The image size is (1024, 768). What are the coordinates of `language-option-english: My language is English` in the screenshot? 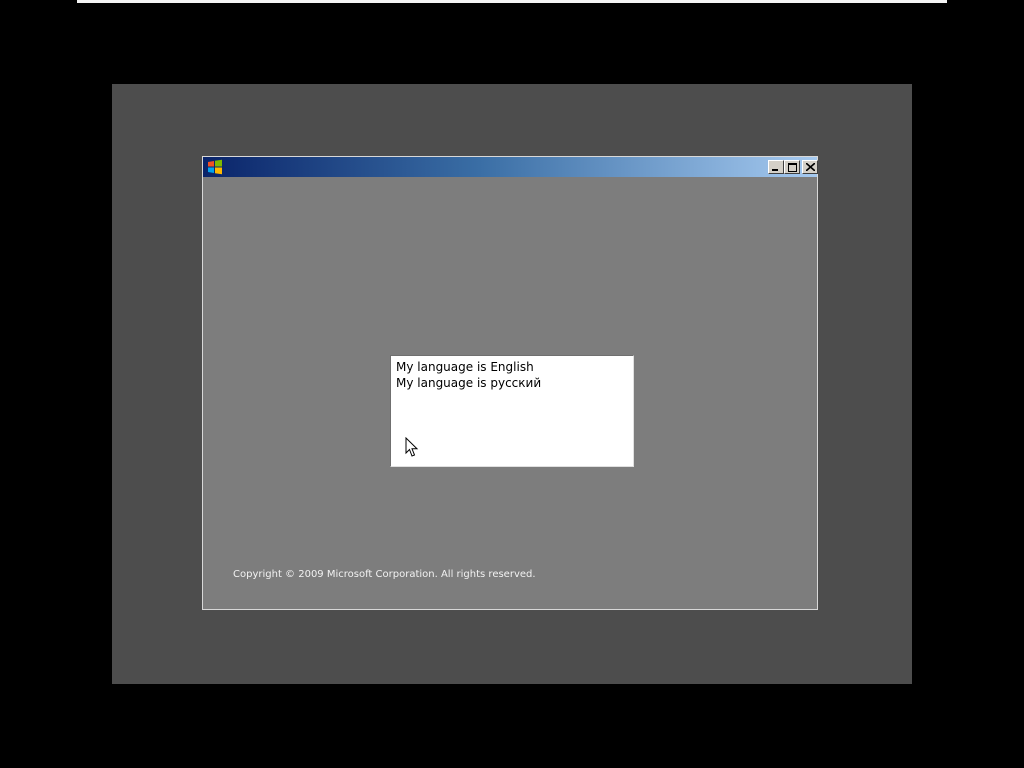 It's located at (465, 367).